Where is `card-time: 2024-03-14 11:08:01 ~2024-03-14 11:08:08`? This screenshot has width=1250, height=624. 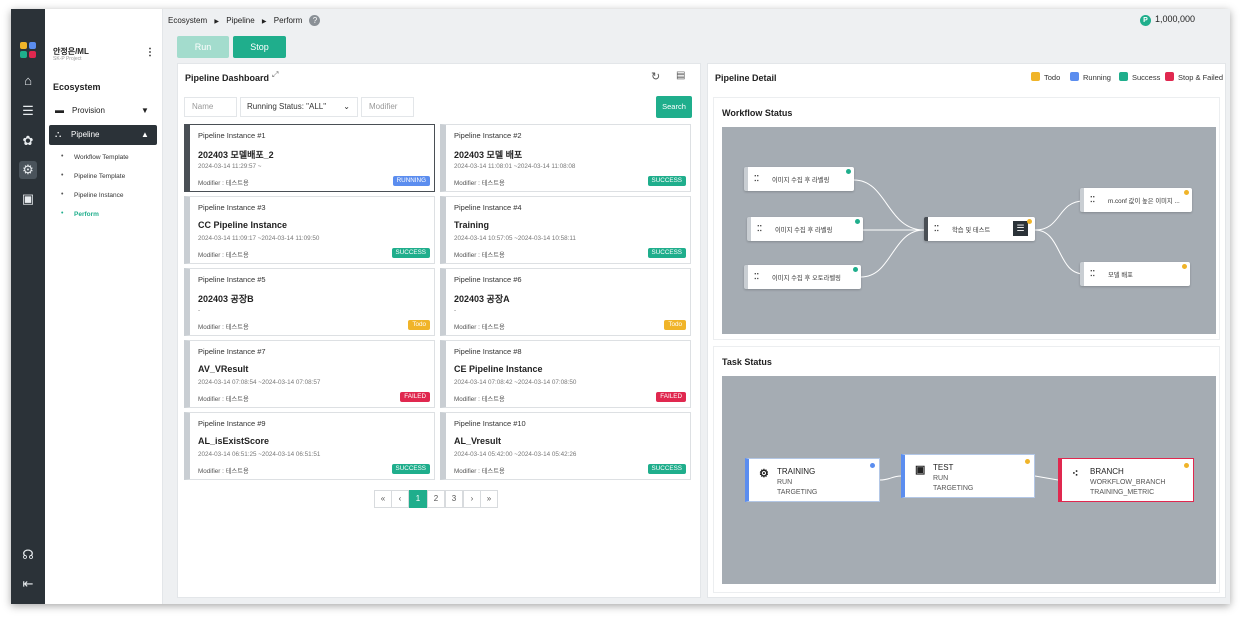 card-time: 2024-03-14 11:08:01 ~2024-03-14 11:08:08 is located at coordinates (515, 166).